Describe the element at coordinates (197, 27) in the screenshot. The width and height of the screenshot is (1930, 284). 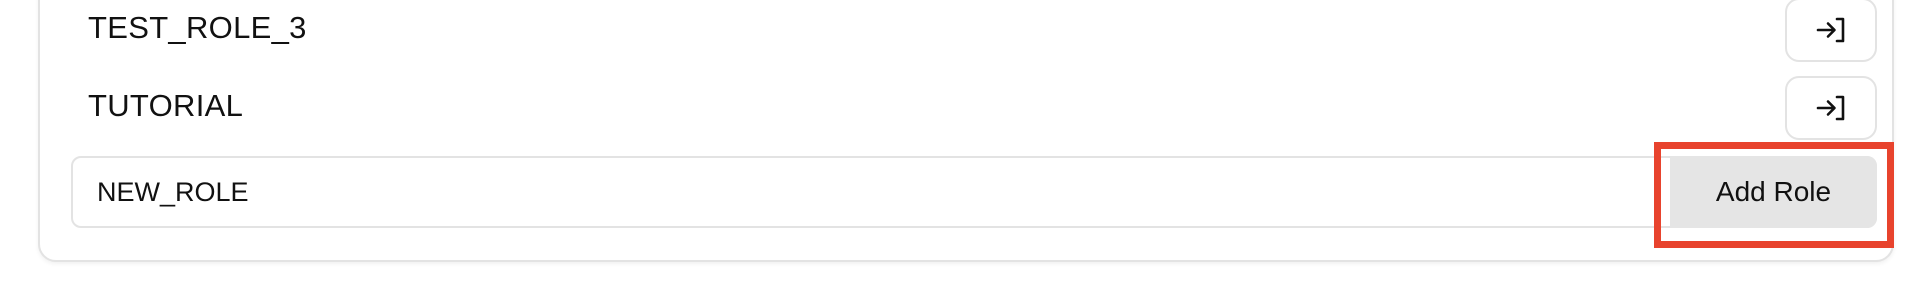
I see `role-name: TEST_ROLE_3` at that location.